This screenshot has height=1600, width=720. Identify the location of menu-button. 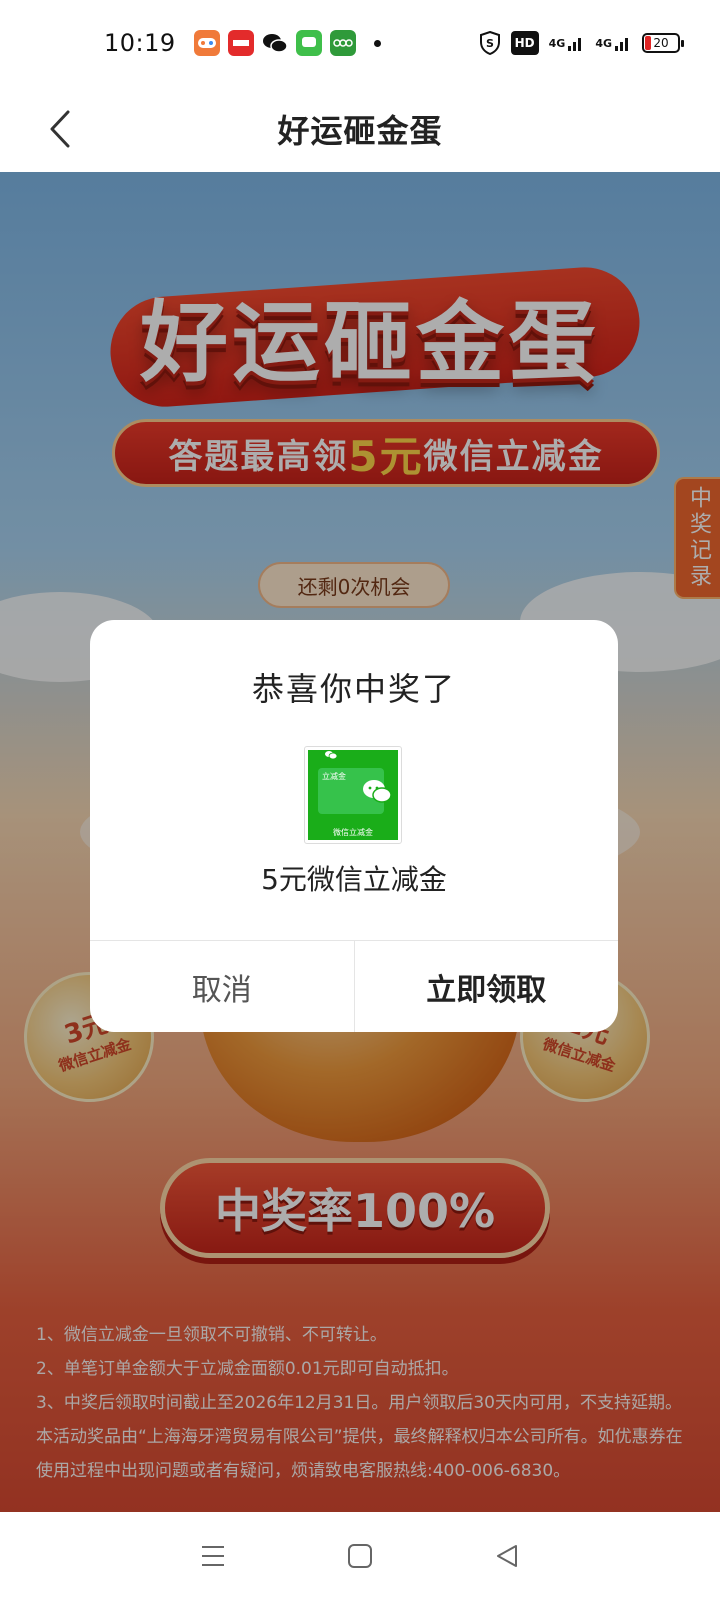
(213, 1556).